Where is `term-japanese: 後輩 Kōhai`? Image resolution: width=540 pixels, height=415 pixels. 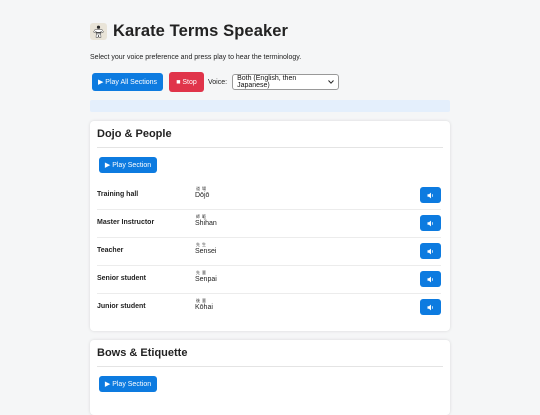
term-japanese: 後輩 Kōhai is located at coordinates (204, 304).